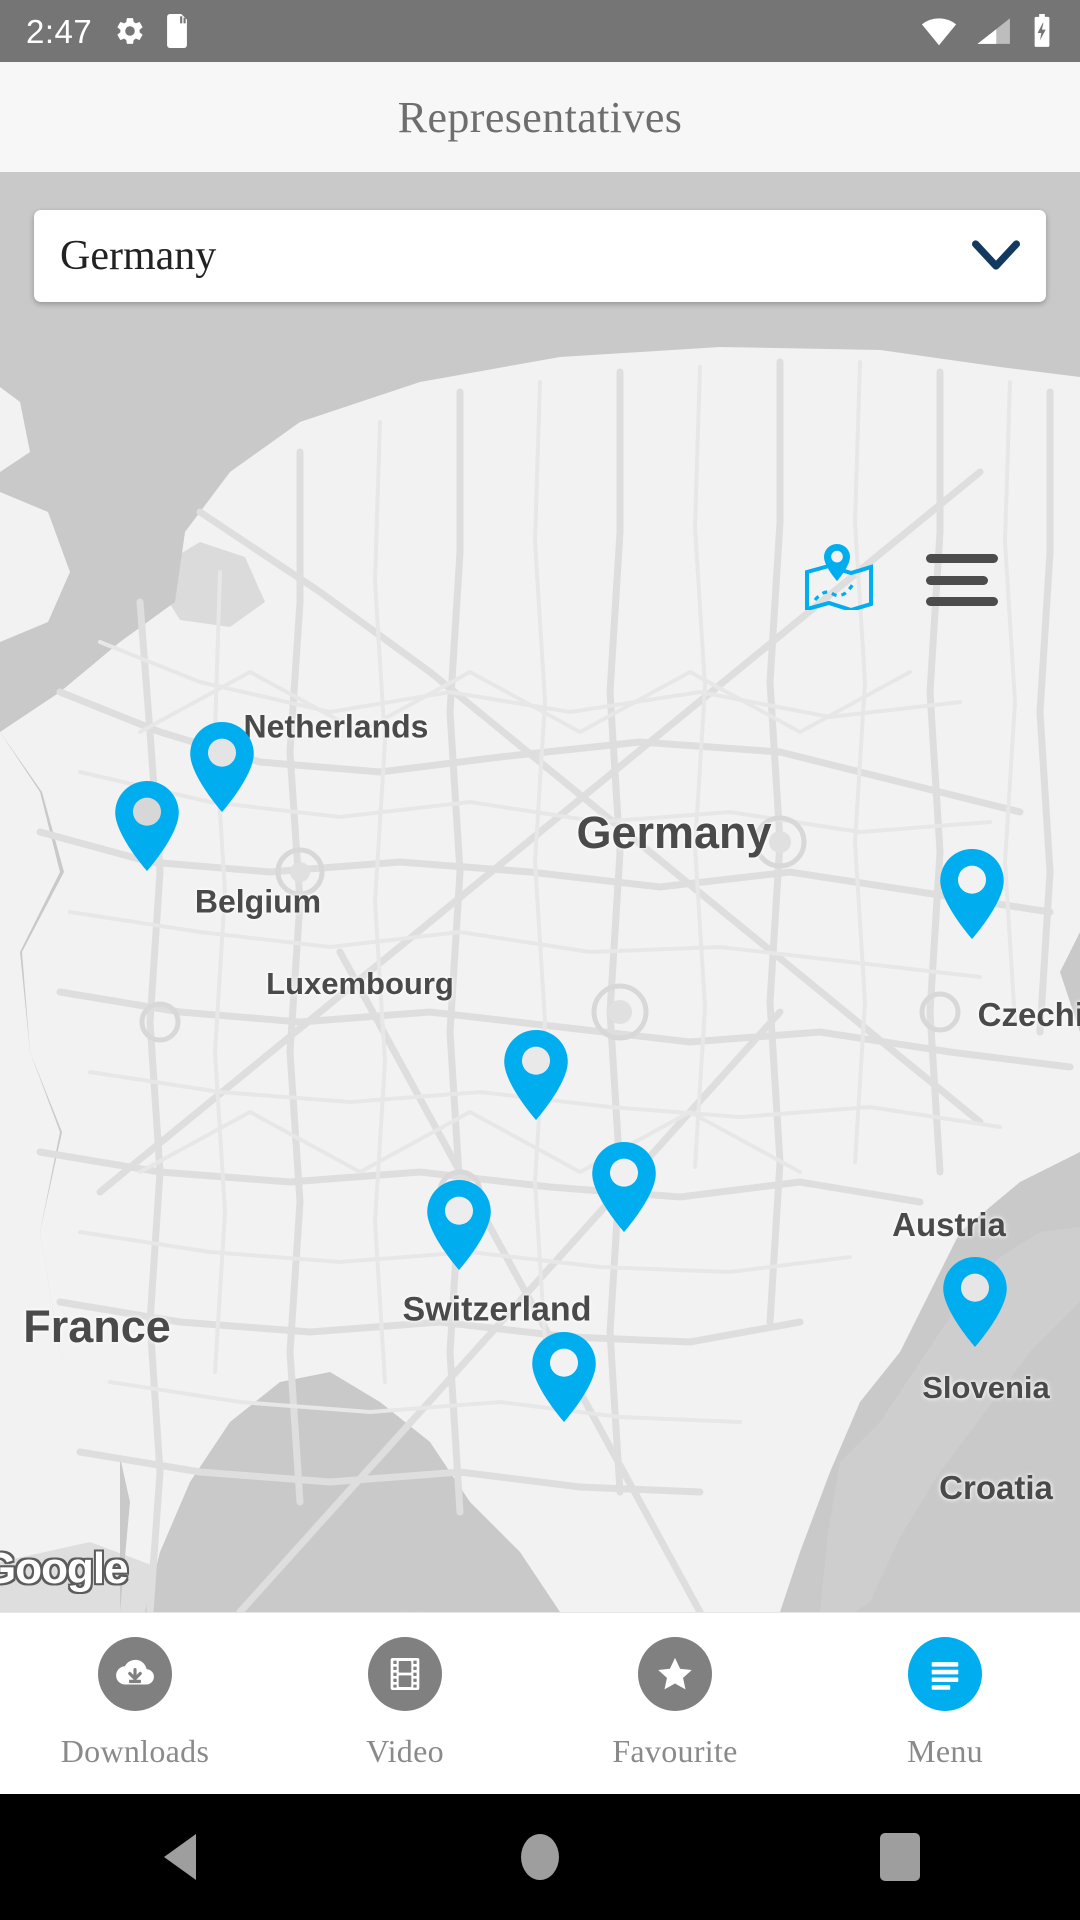  I want to click on list-menu-icon, so click(945, 1674).